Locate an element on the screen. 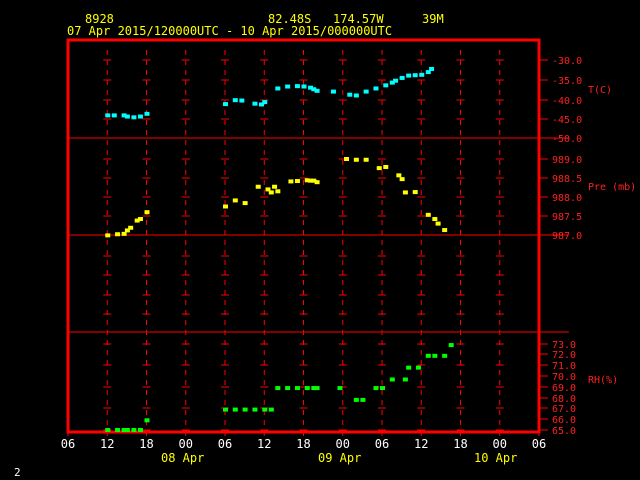  y-tick-label: 71.0 is located at coordinates (564, 366).